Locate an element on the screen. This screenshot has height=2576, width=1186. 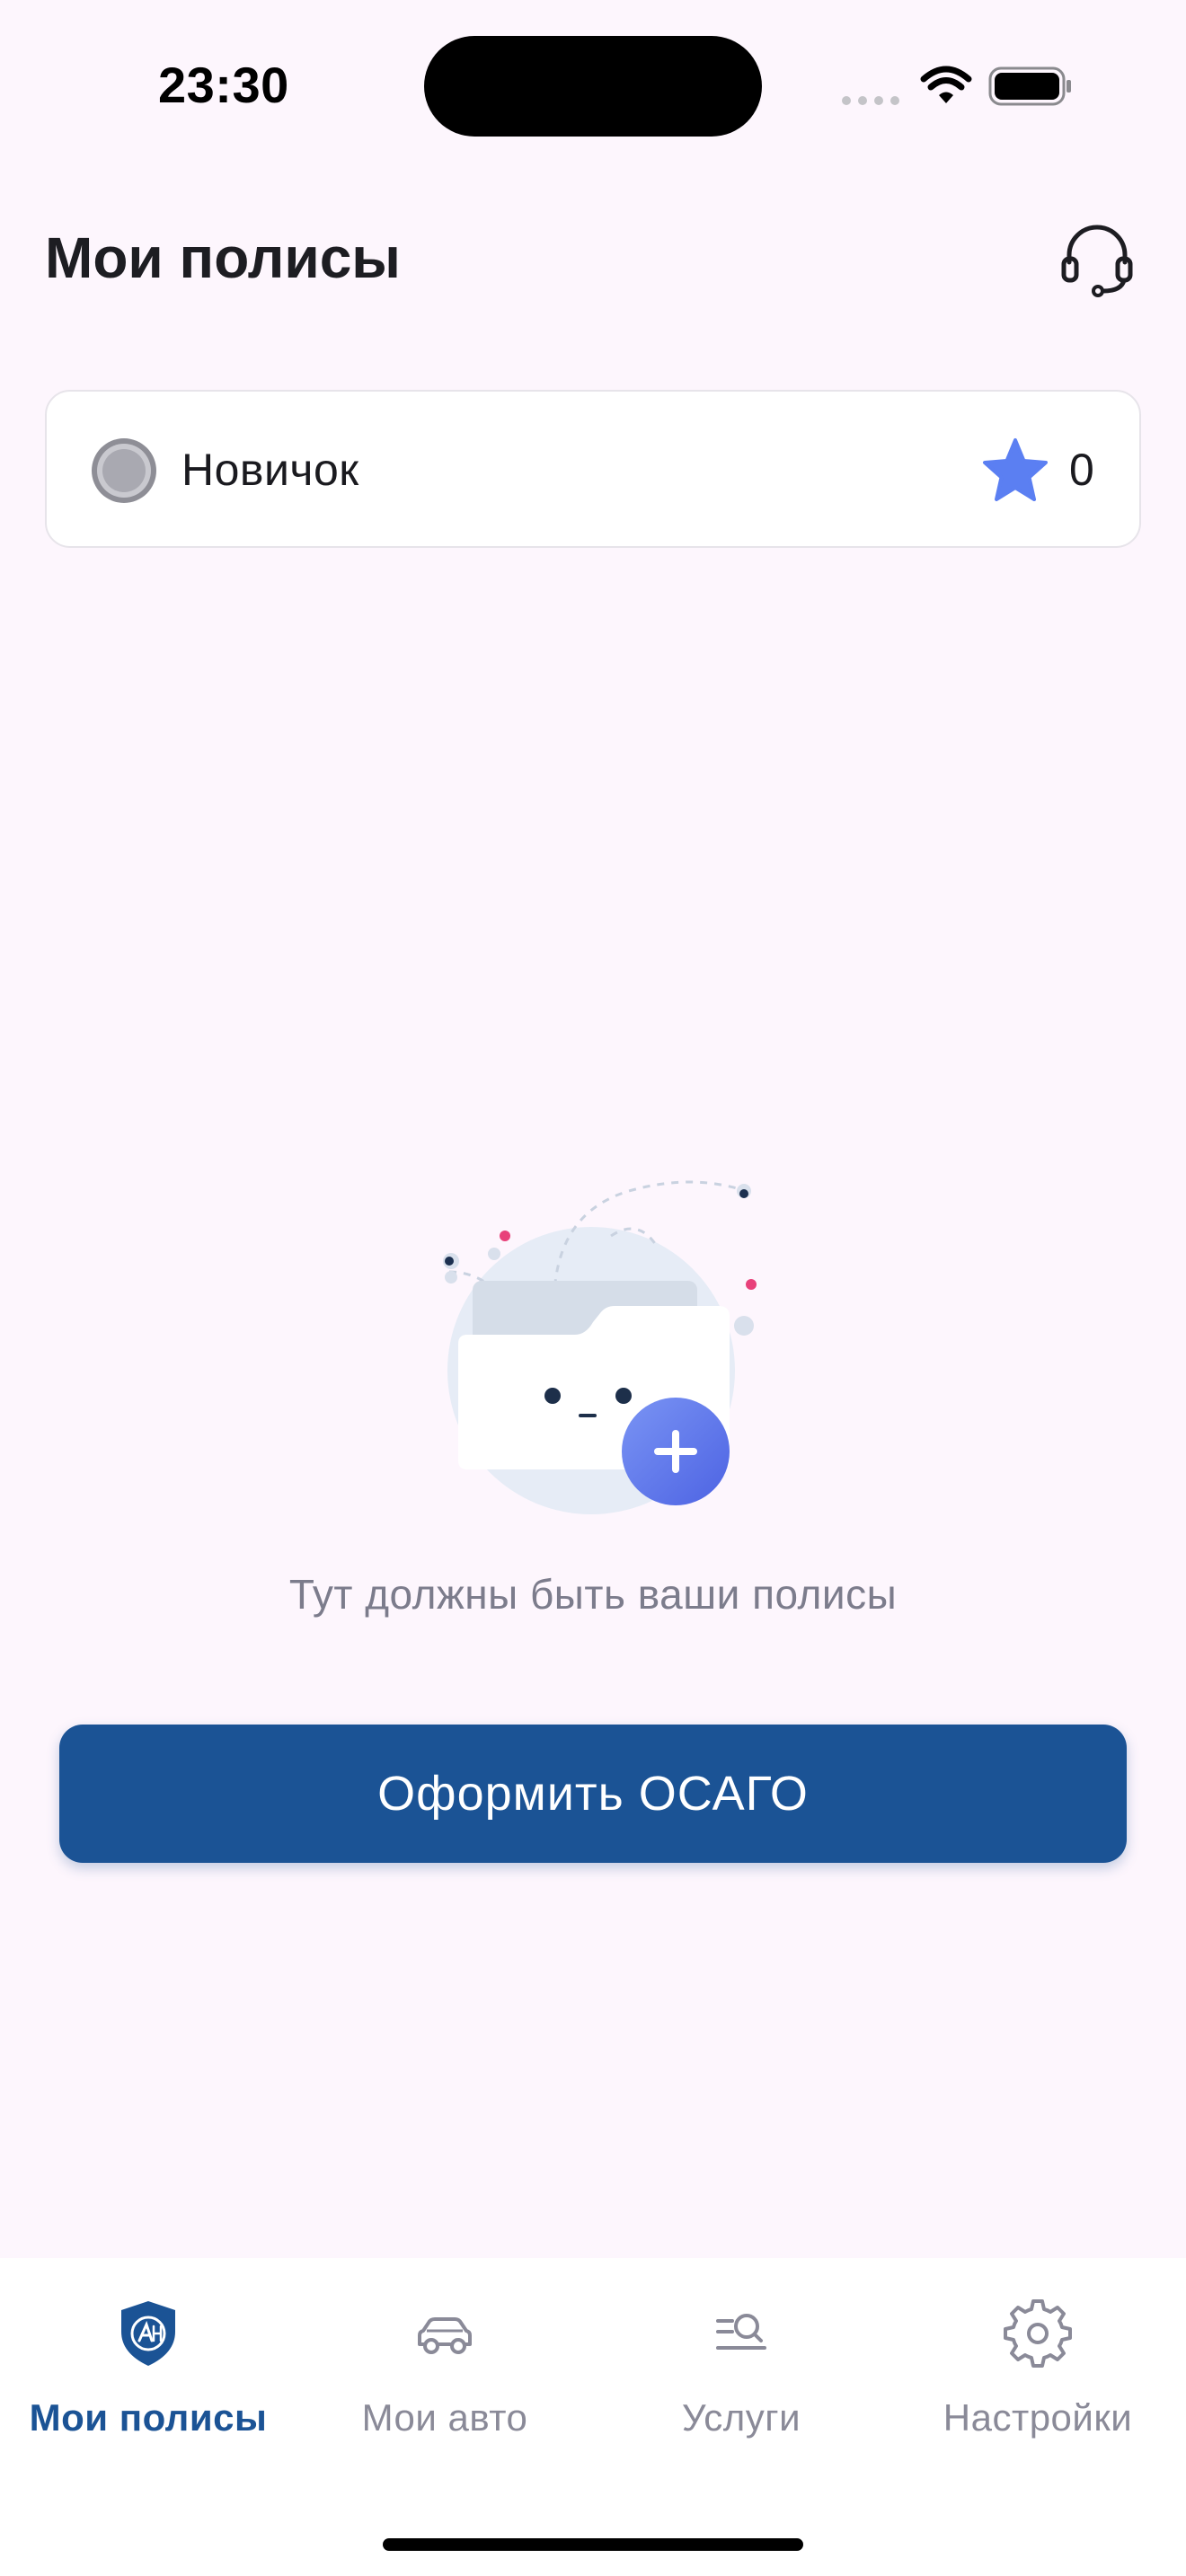
status-time: 23:30 is located at coordinates (223, 85).